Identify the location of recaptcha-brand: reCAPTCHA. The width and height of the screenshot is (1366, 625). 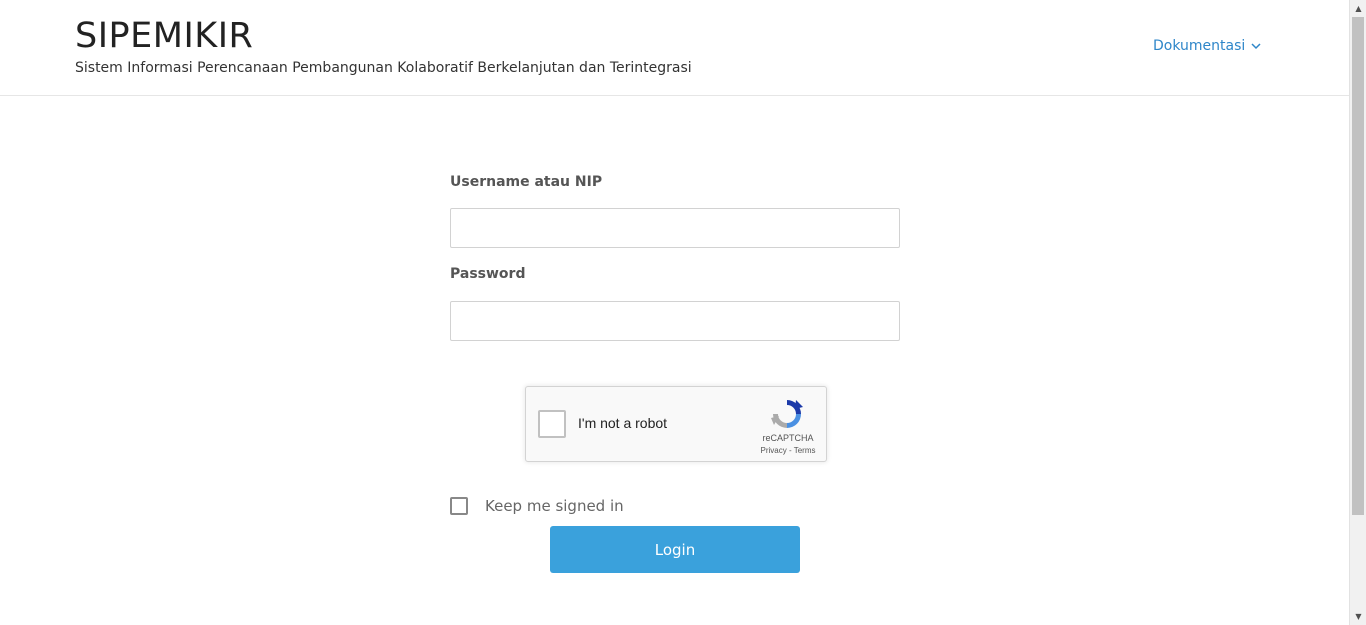
(788, 438).